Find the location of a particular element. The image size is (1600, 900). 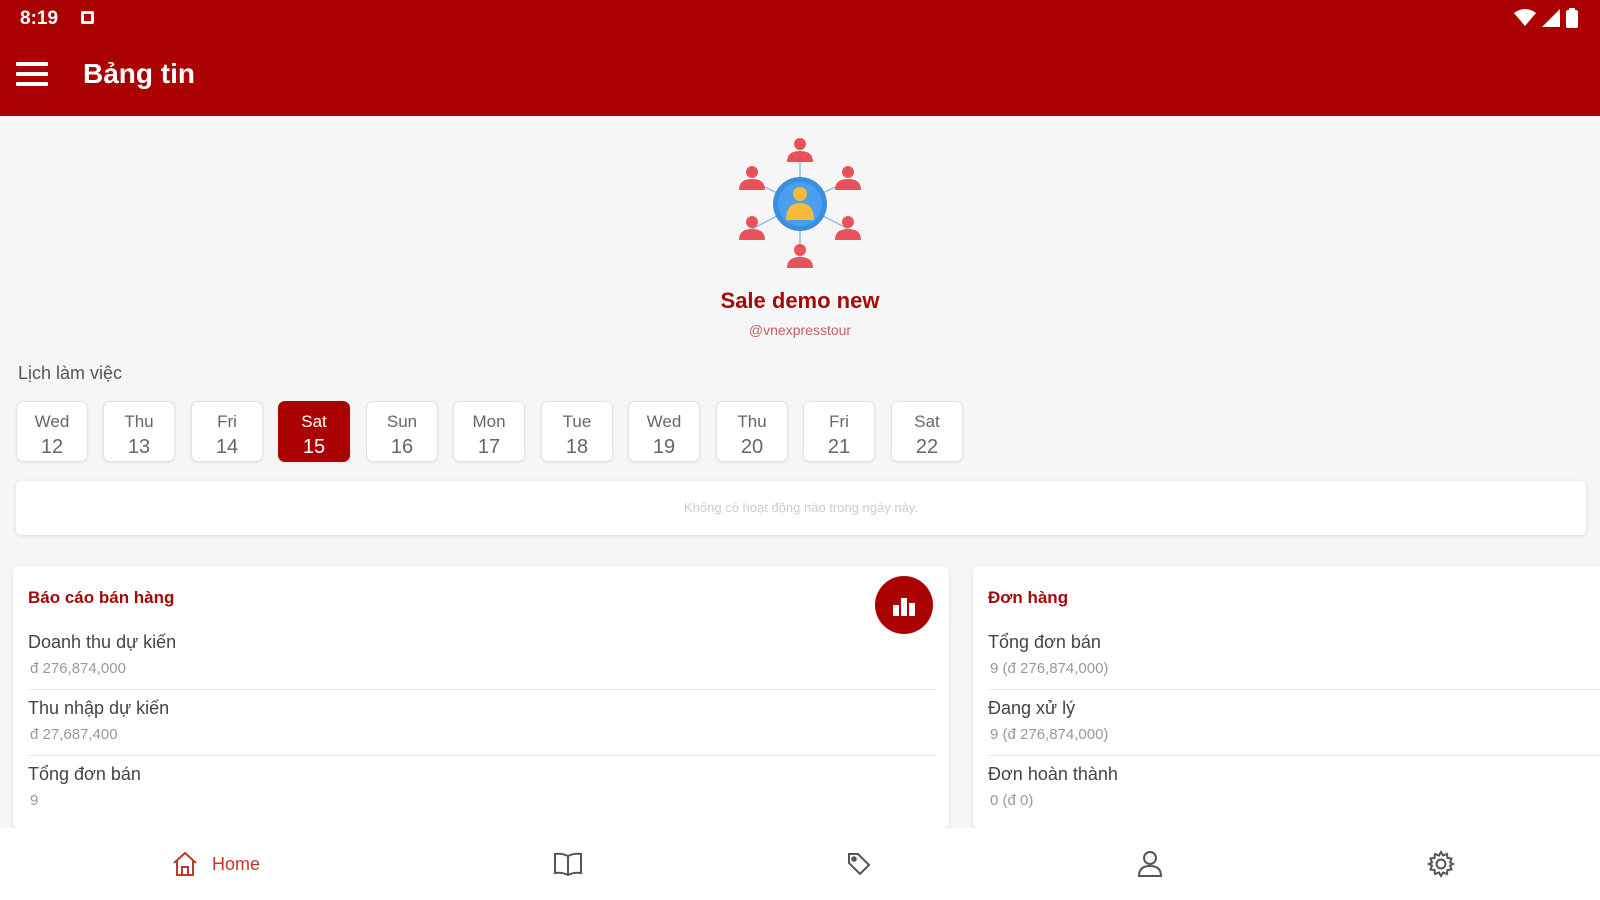

home-icon is located at coordinates (185, 863).